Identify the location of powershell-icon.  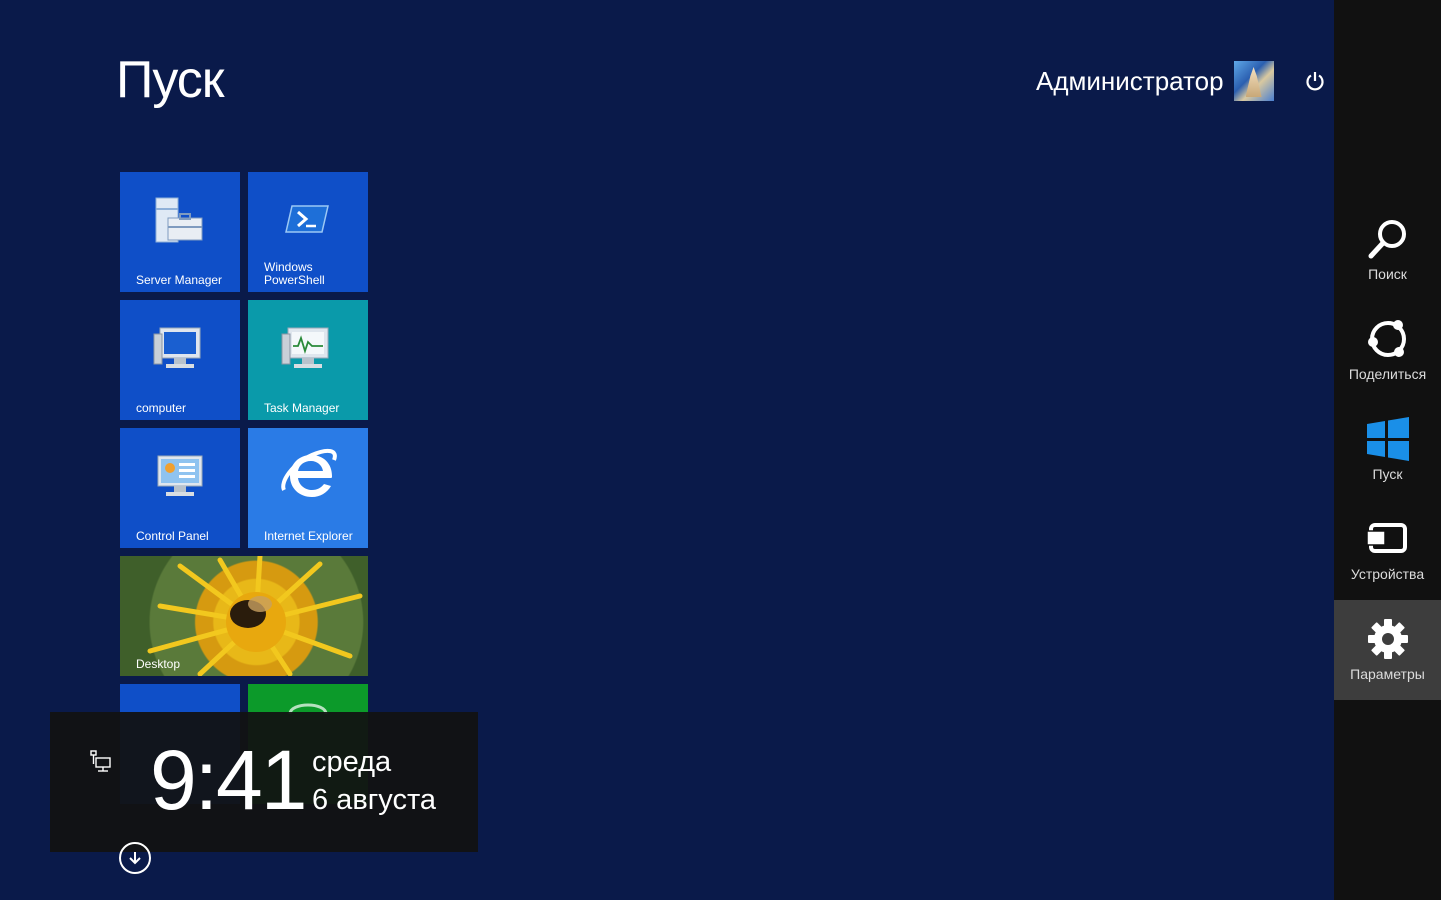
(307, 219).